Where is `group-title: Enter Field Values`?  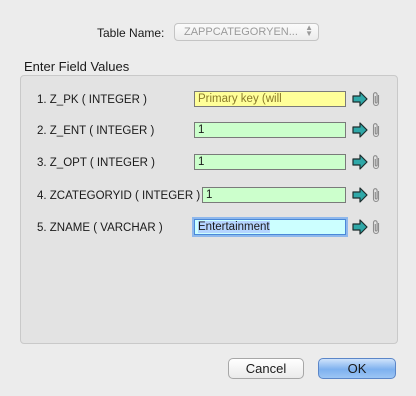
group-title: Enter Field Values is located at coordinates (77, 66).